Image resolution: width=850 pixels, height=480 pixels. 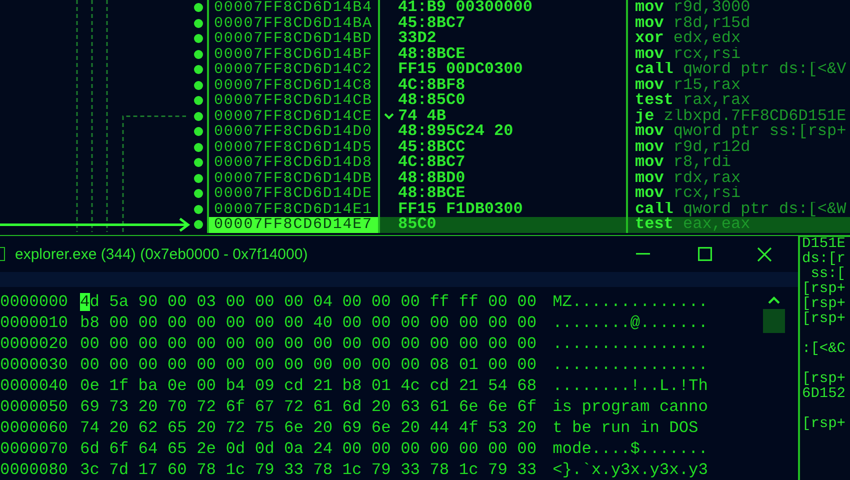 What do you see at coordinates (293, 147) in the screenshot?
I see `address-cell: 00007FF8CD6D14D5` at bounding box center [293, 147].